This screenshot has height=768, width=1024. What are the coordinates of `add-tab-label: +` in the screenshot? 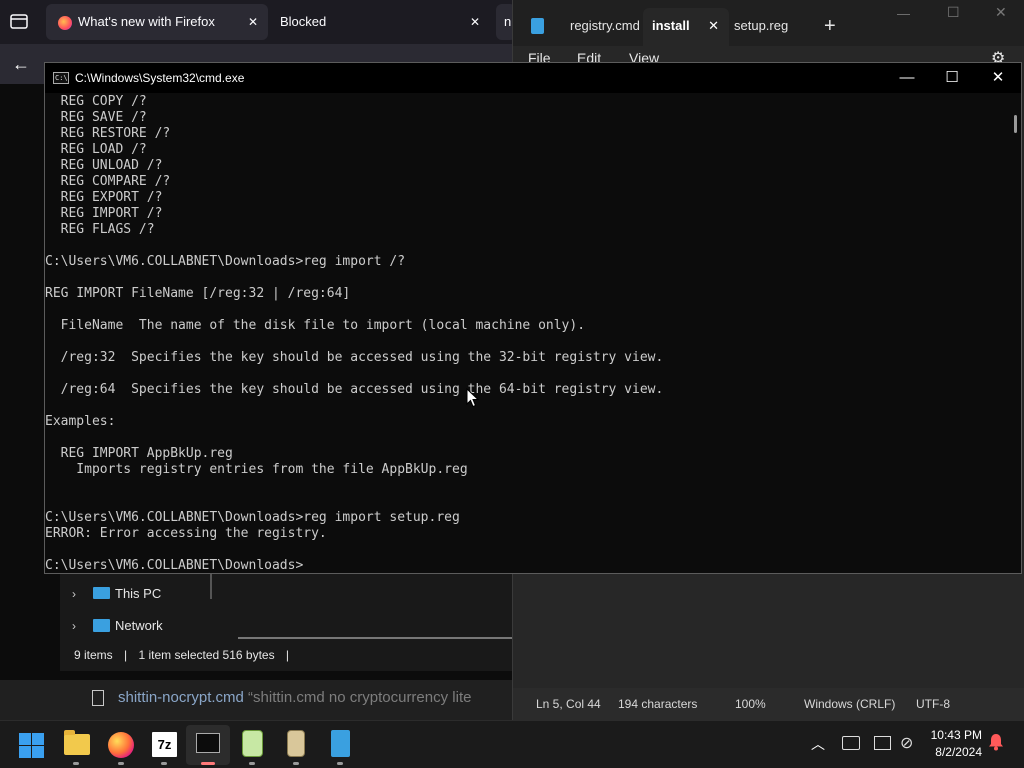 It's located at (830, 26).